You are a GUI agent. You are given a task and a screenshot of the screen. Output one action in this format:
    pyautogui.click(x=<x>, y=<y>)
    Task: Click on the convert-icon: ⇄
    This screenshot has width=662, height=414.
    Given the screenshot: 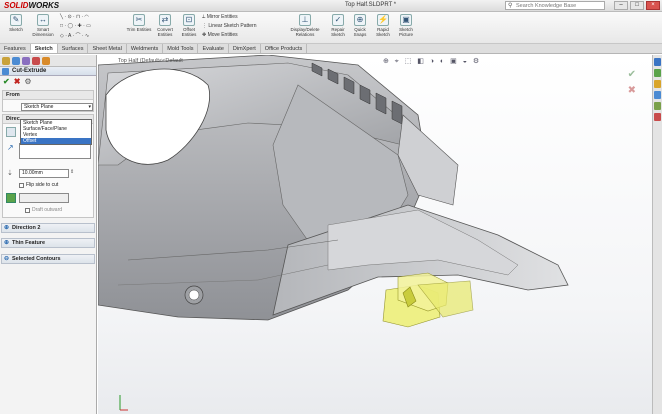 What is the action you would take?
    pyautogui.click(x=165, y=20)
    